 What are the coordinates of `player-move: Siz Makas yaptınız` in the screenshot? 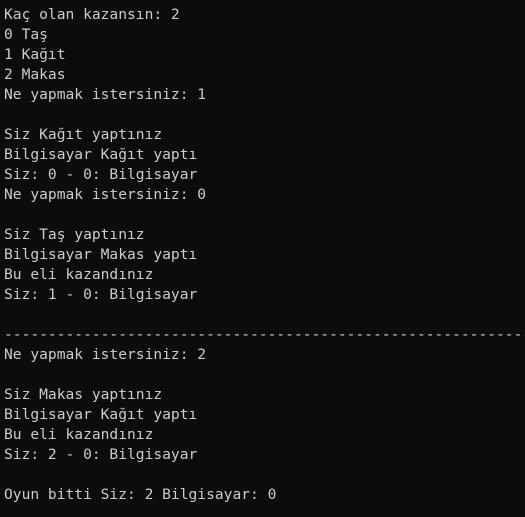 It's located at (83, 394).